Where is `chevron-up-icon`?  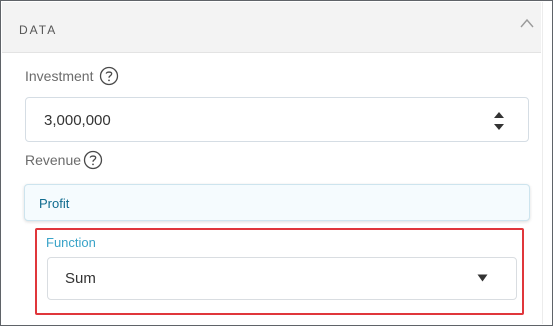 chevron-up-icon is located at coordinates (527, 23).